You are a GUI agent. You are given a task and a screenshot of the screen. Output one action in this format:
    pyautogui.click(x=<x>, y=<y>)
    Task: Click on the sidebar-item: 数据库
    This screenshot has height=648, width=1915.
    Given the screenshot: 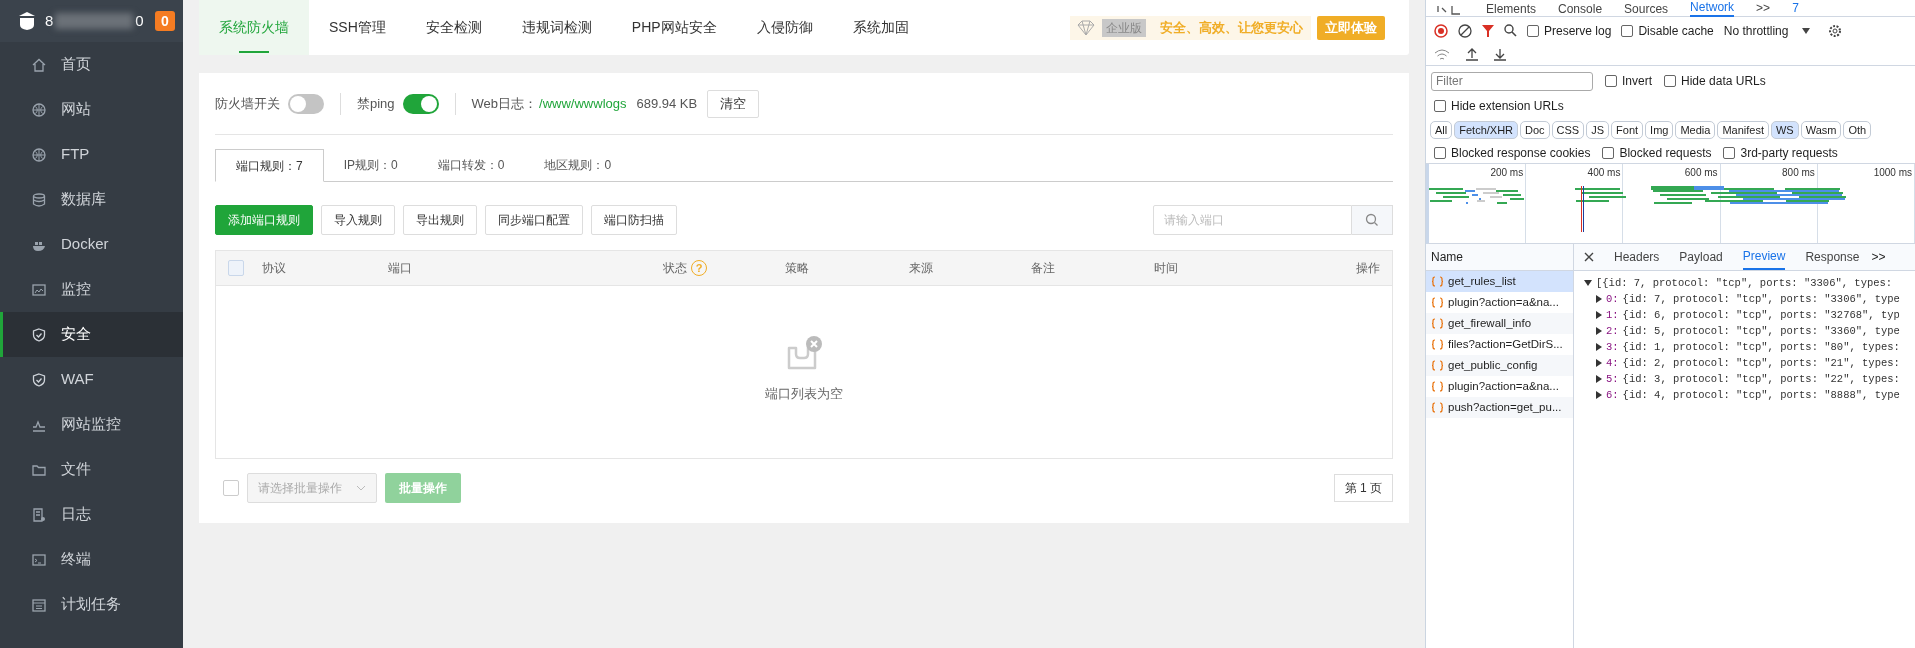 What is the action you would take?
    pyautogui.click(x=91, y=199)
    